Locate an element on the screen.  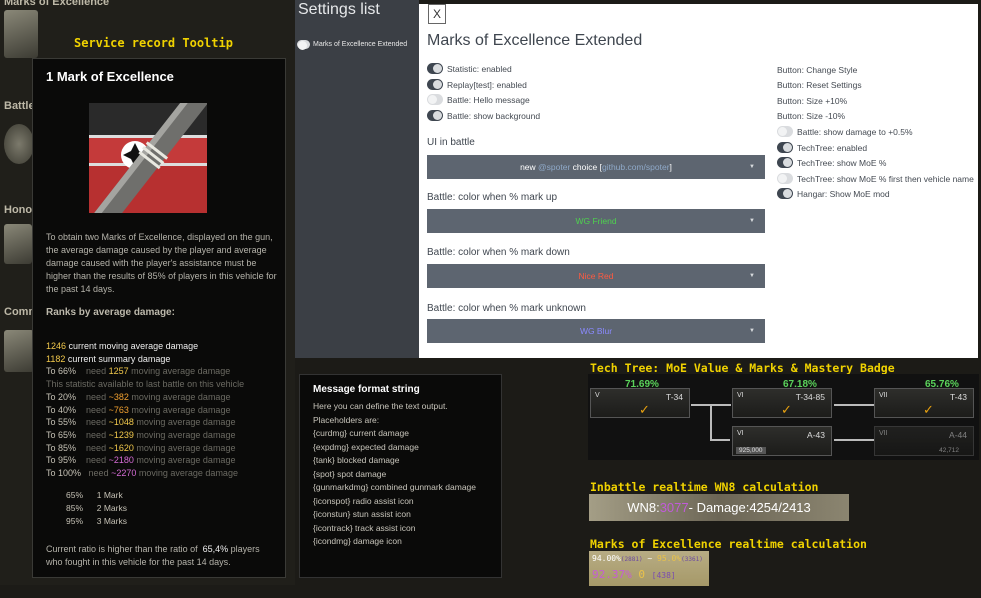
moe-value-row: 92.37% 0 [438] is located at coordinates (634, 574).